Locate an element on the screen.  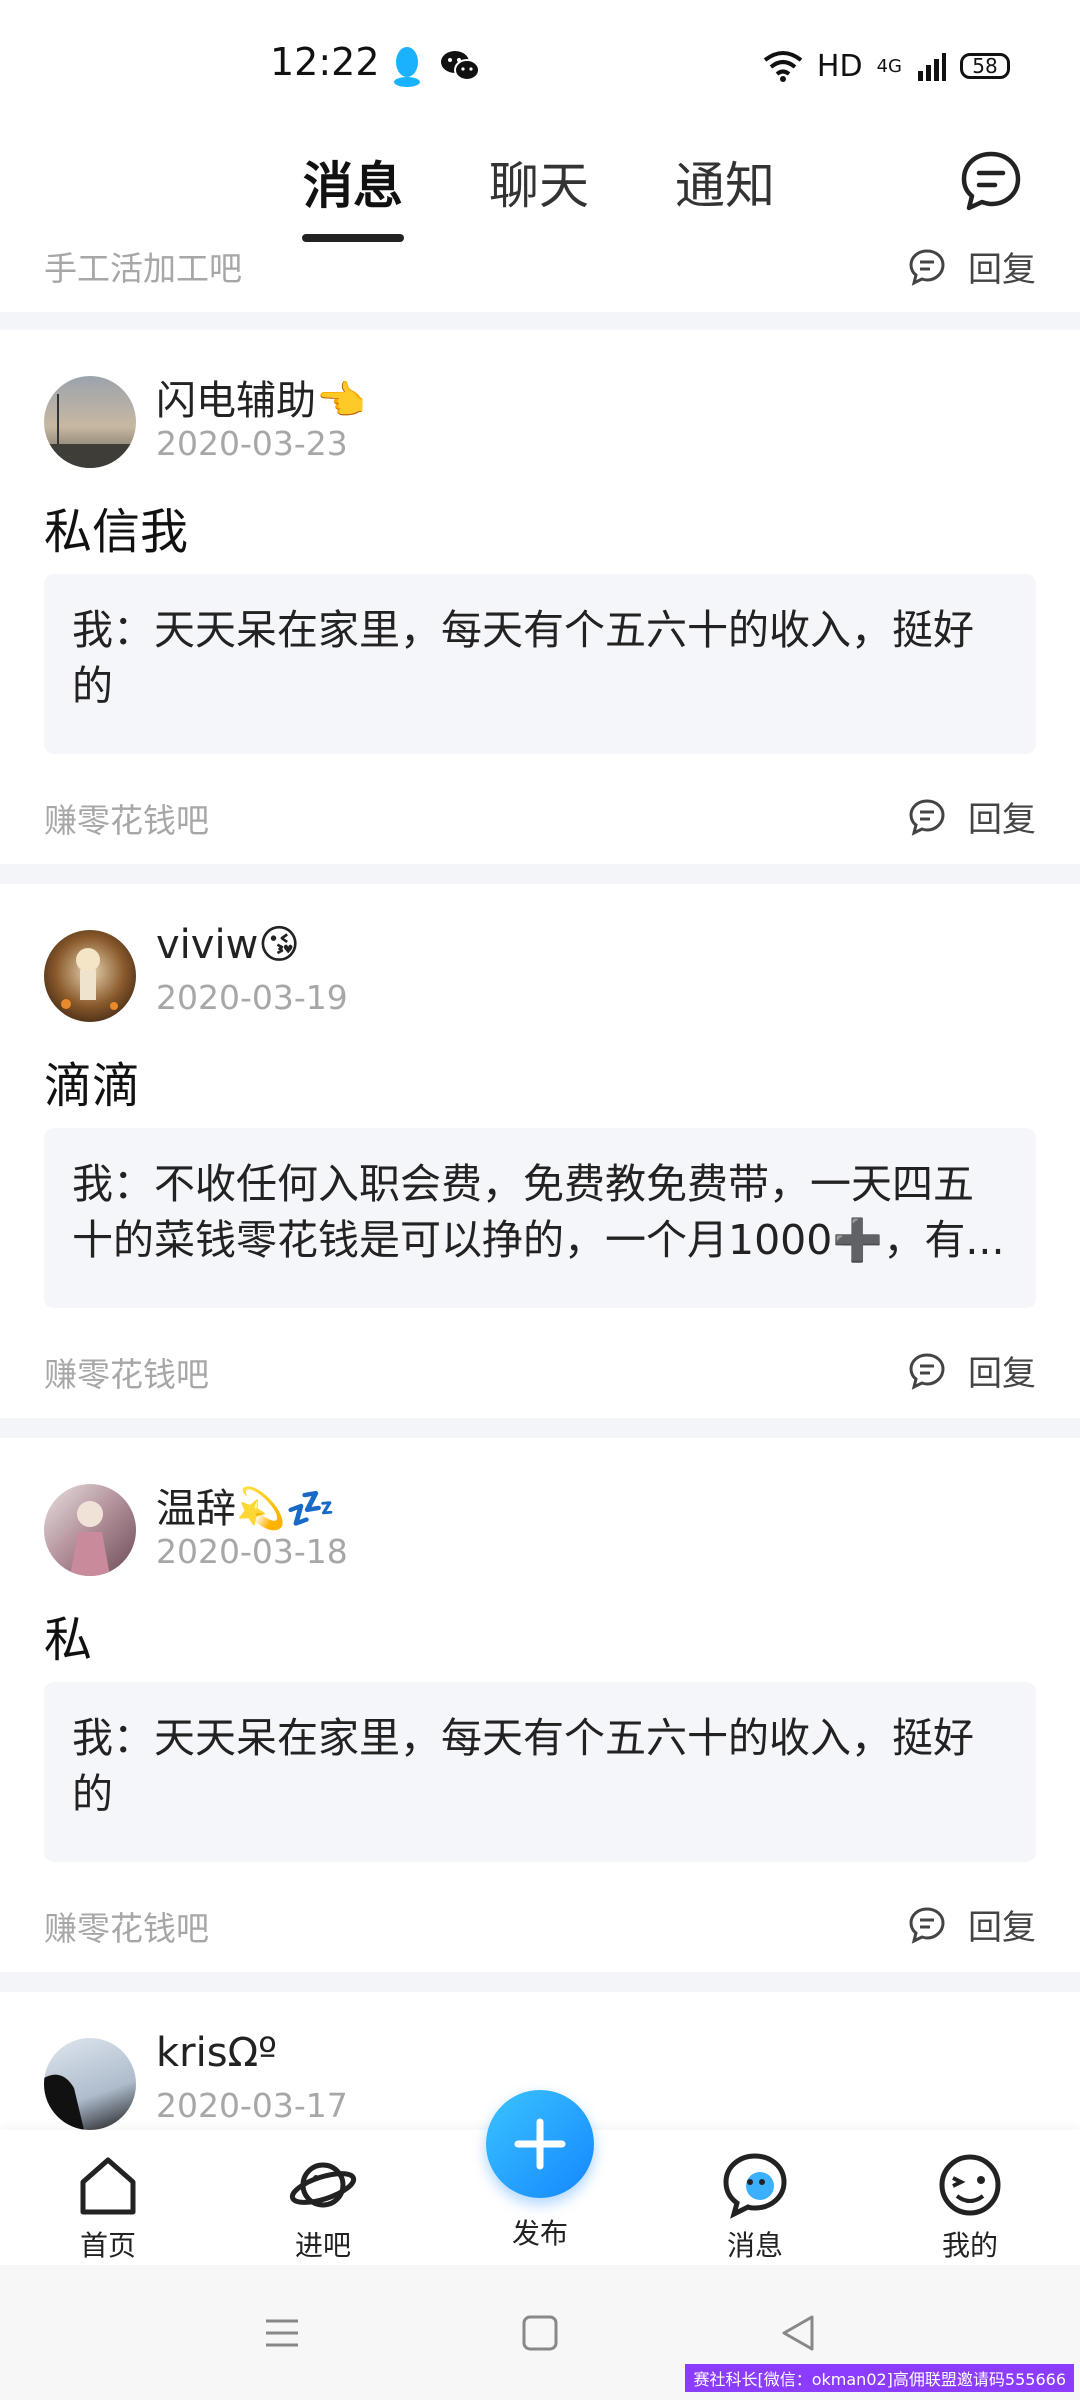
signal-label: 4G is located at coordinates (889, 66).